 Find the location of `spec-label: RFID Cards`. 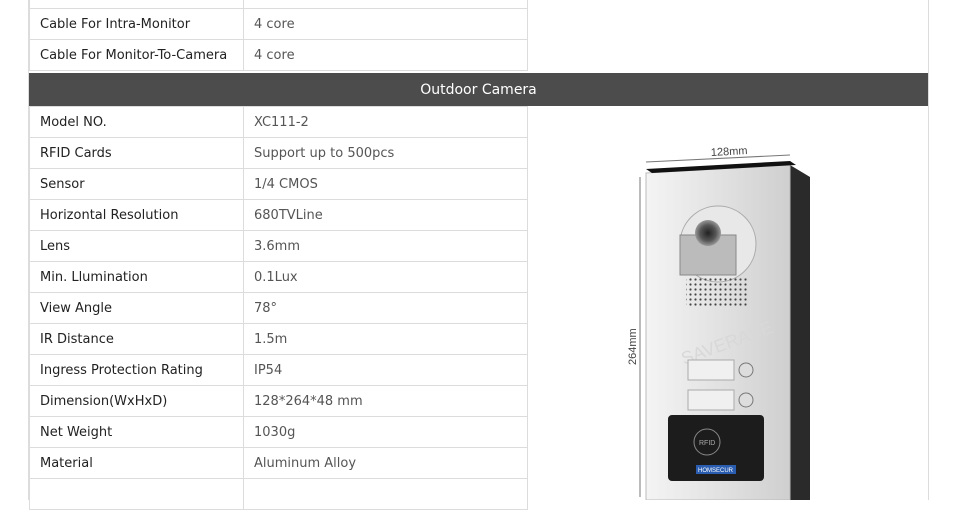

spec-label: RFID Cards is located at coordinates (136, 153).